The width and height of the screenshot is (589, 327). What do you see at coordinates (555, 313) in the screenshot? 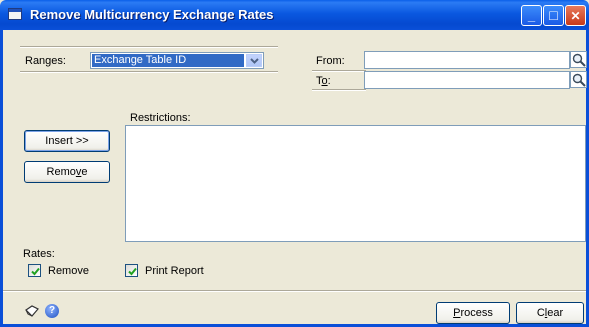
I see `clear-button-text-end: ear` at bounding box center [555, 313].